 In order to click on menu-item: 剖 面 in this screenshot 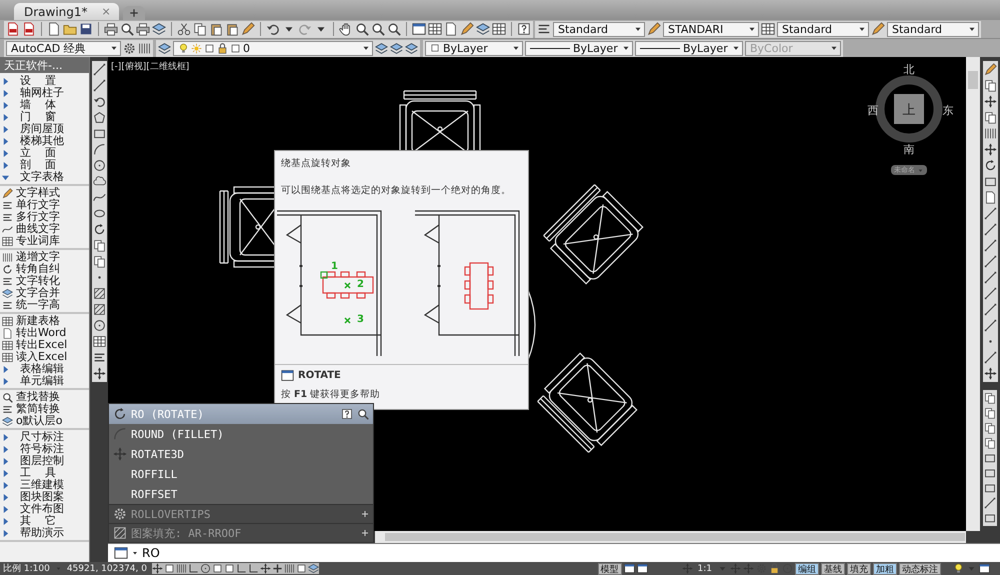, I will do `click(44, 165)`.